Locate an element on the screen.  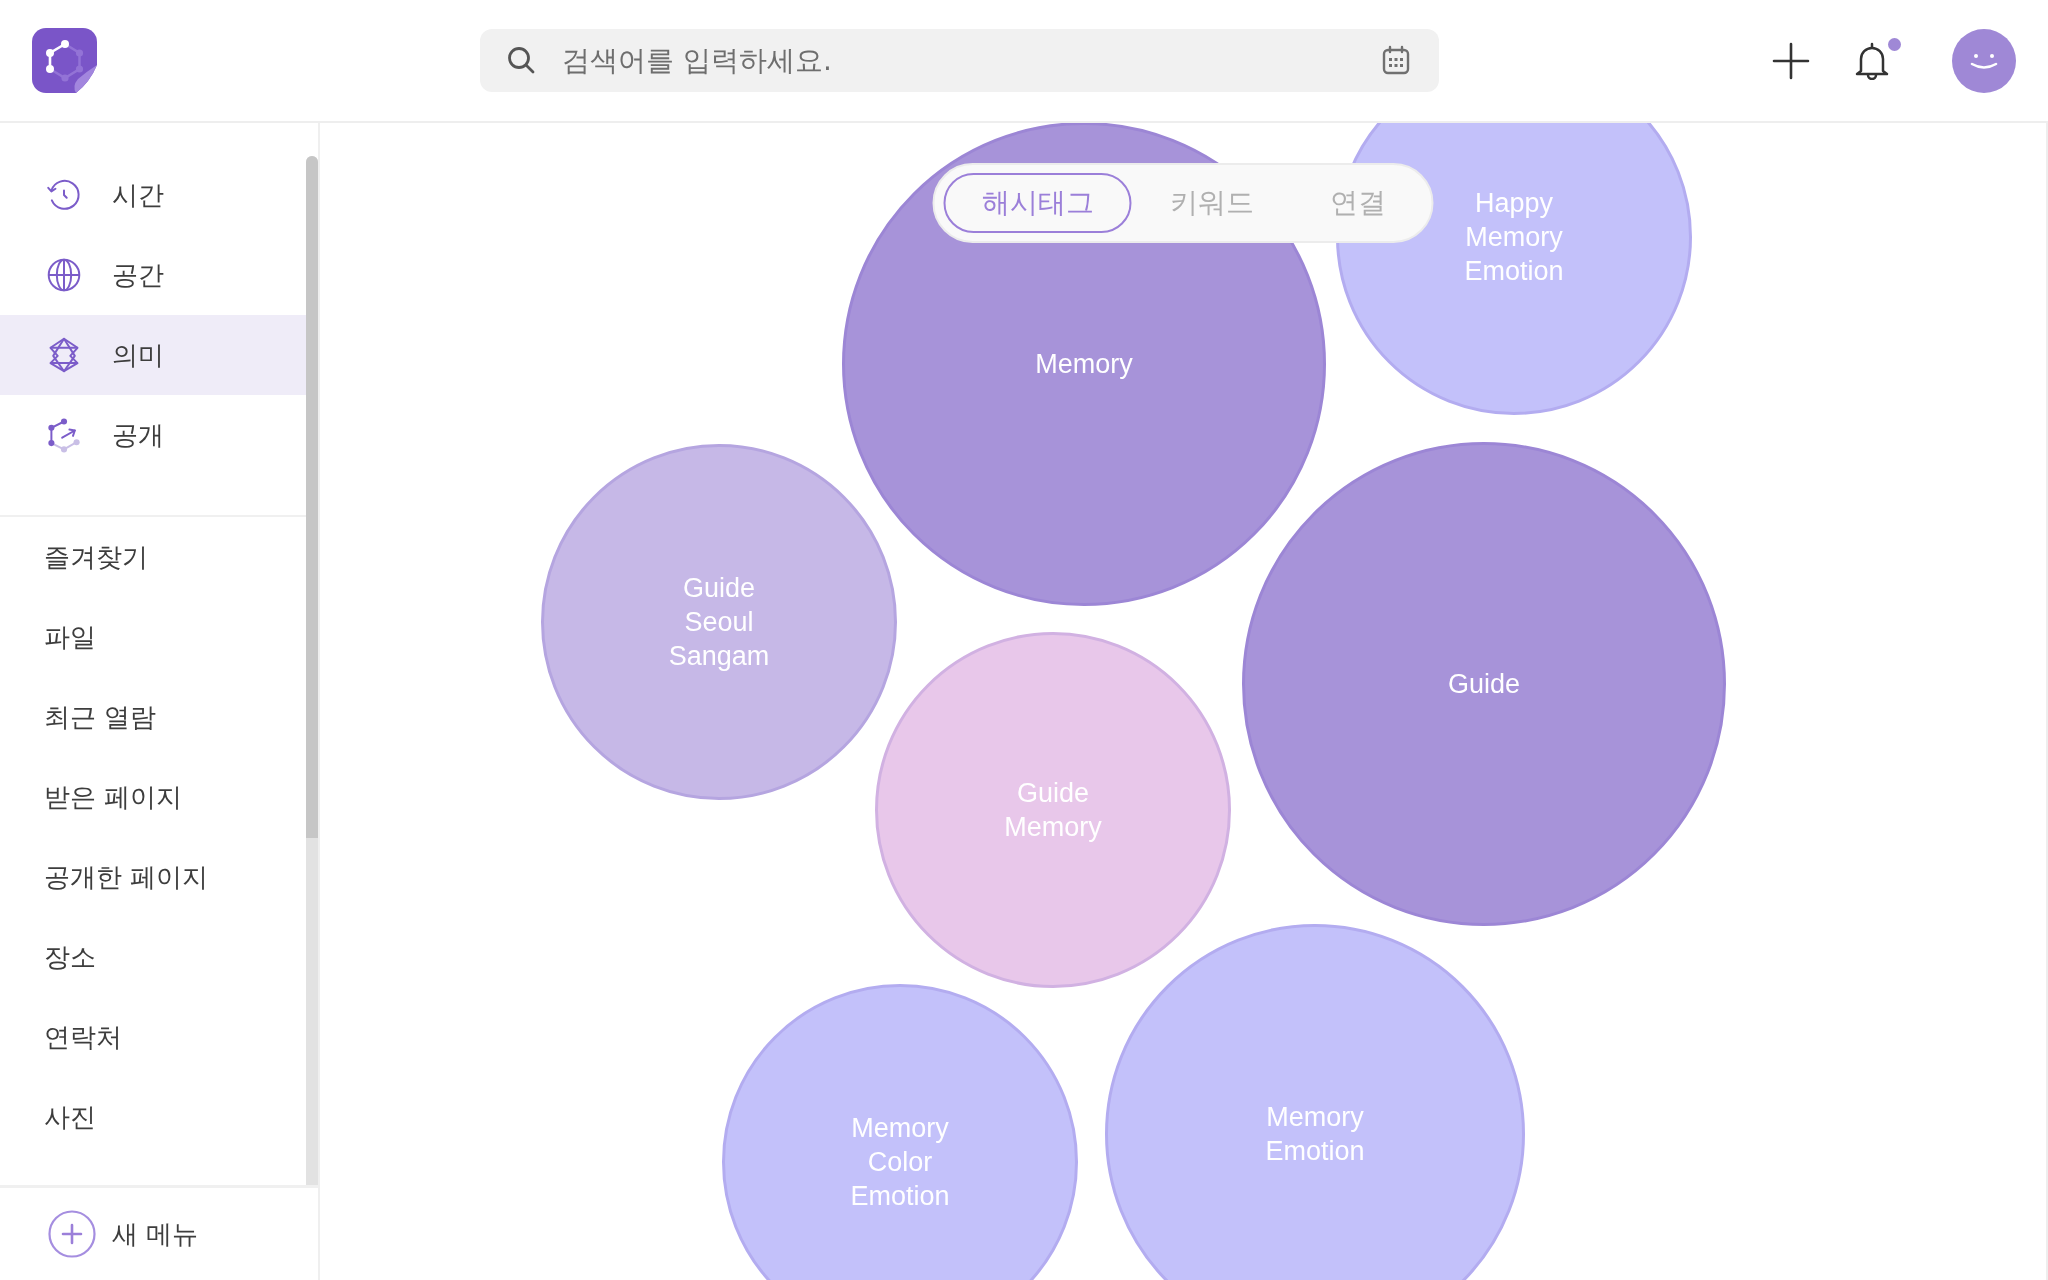
menu-item: 연락처 is located at coordinates (153, 1037).